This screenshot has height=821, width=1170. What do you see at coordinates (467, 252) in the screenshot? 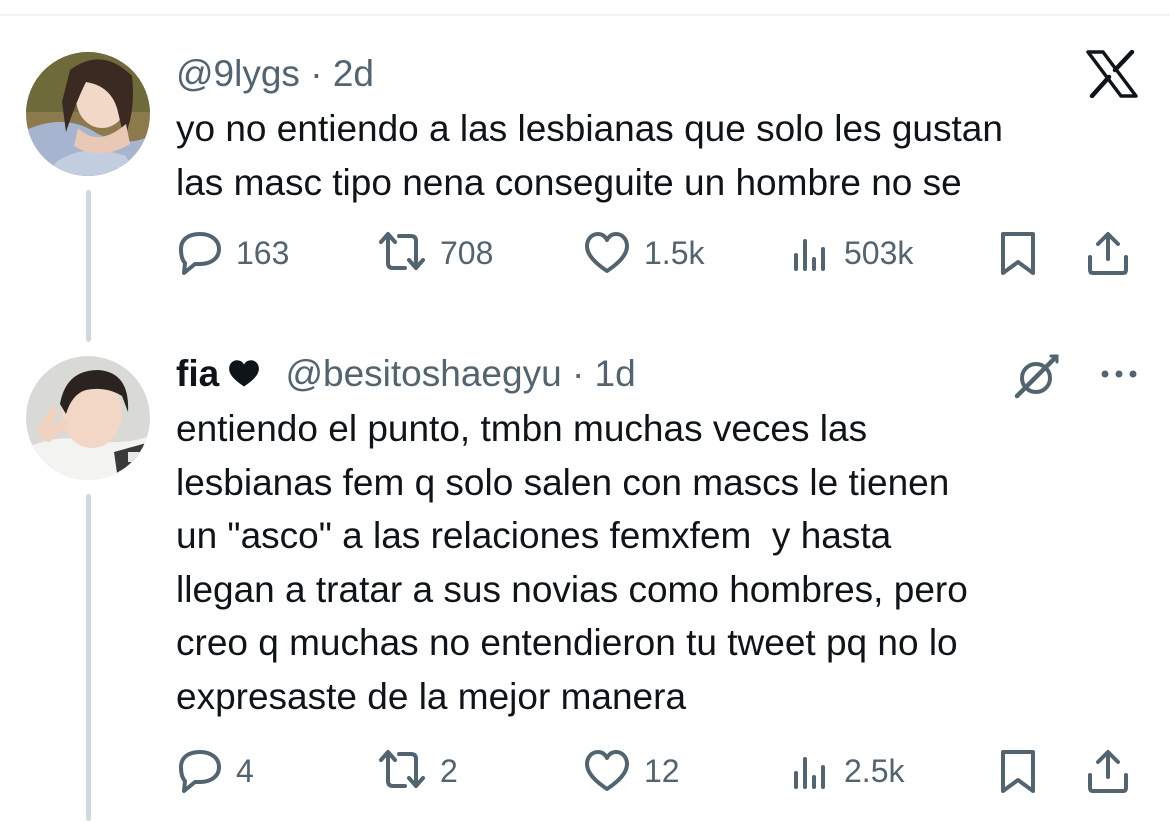
I see `repost-count: 708` at bounding box center [467, 252].